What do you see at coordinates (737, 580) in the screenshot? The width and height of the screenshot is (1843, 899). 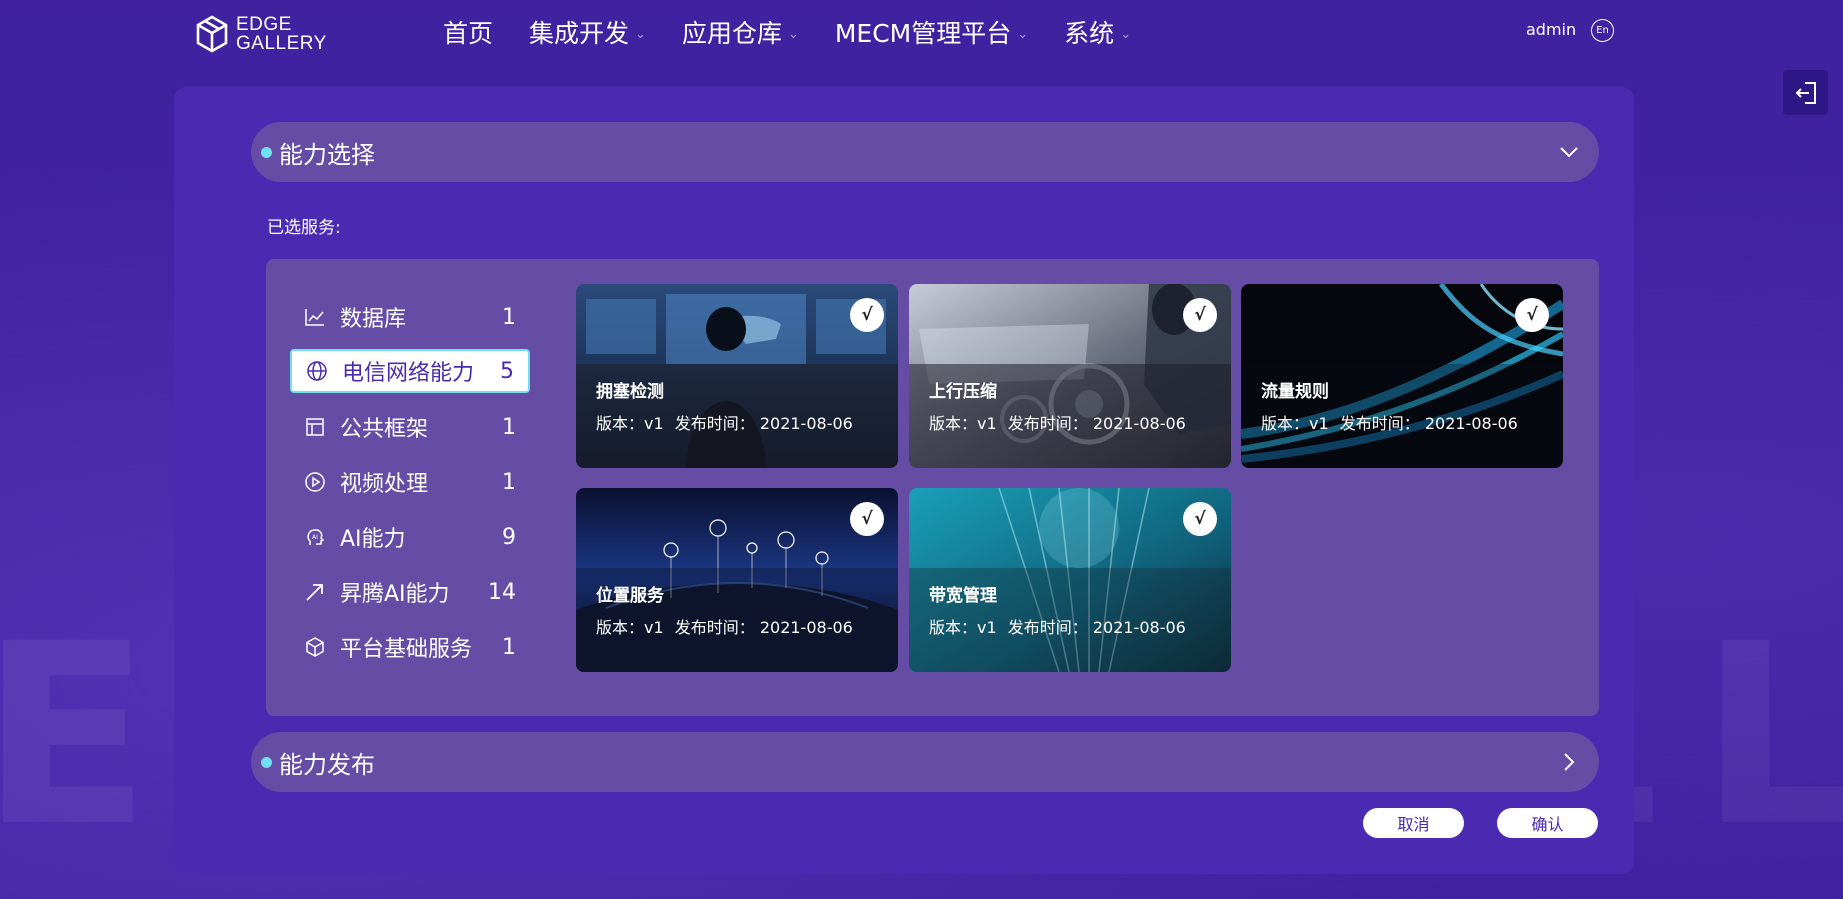 I see `service-card: 位置服务 版本：v1 发布时间： 2021-08-06 √` at bounding box center [737, 580].